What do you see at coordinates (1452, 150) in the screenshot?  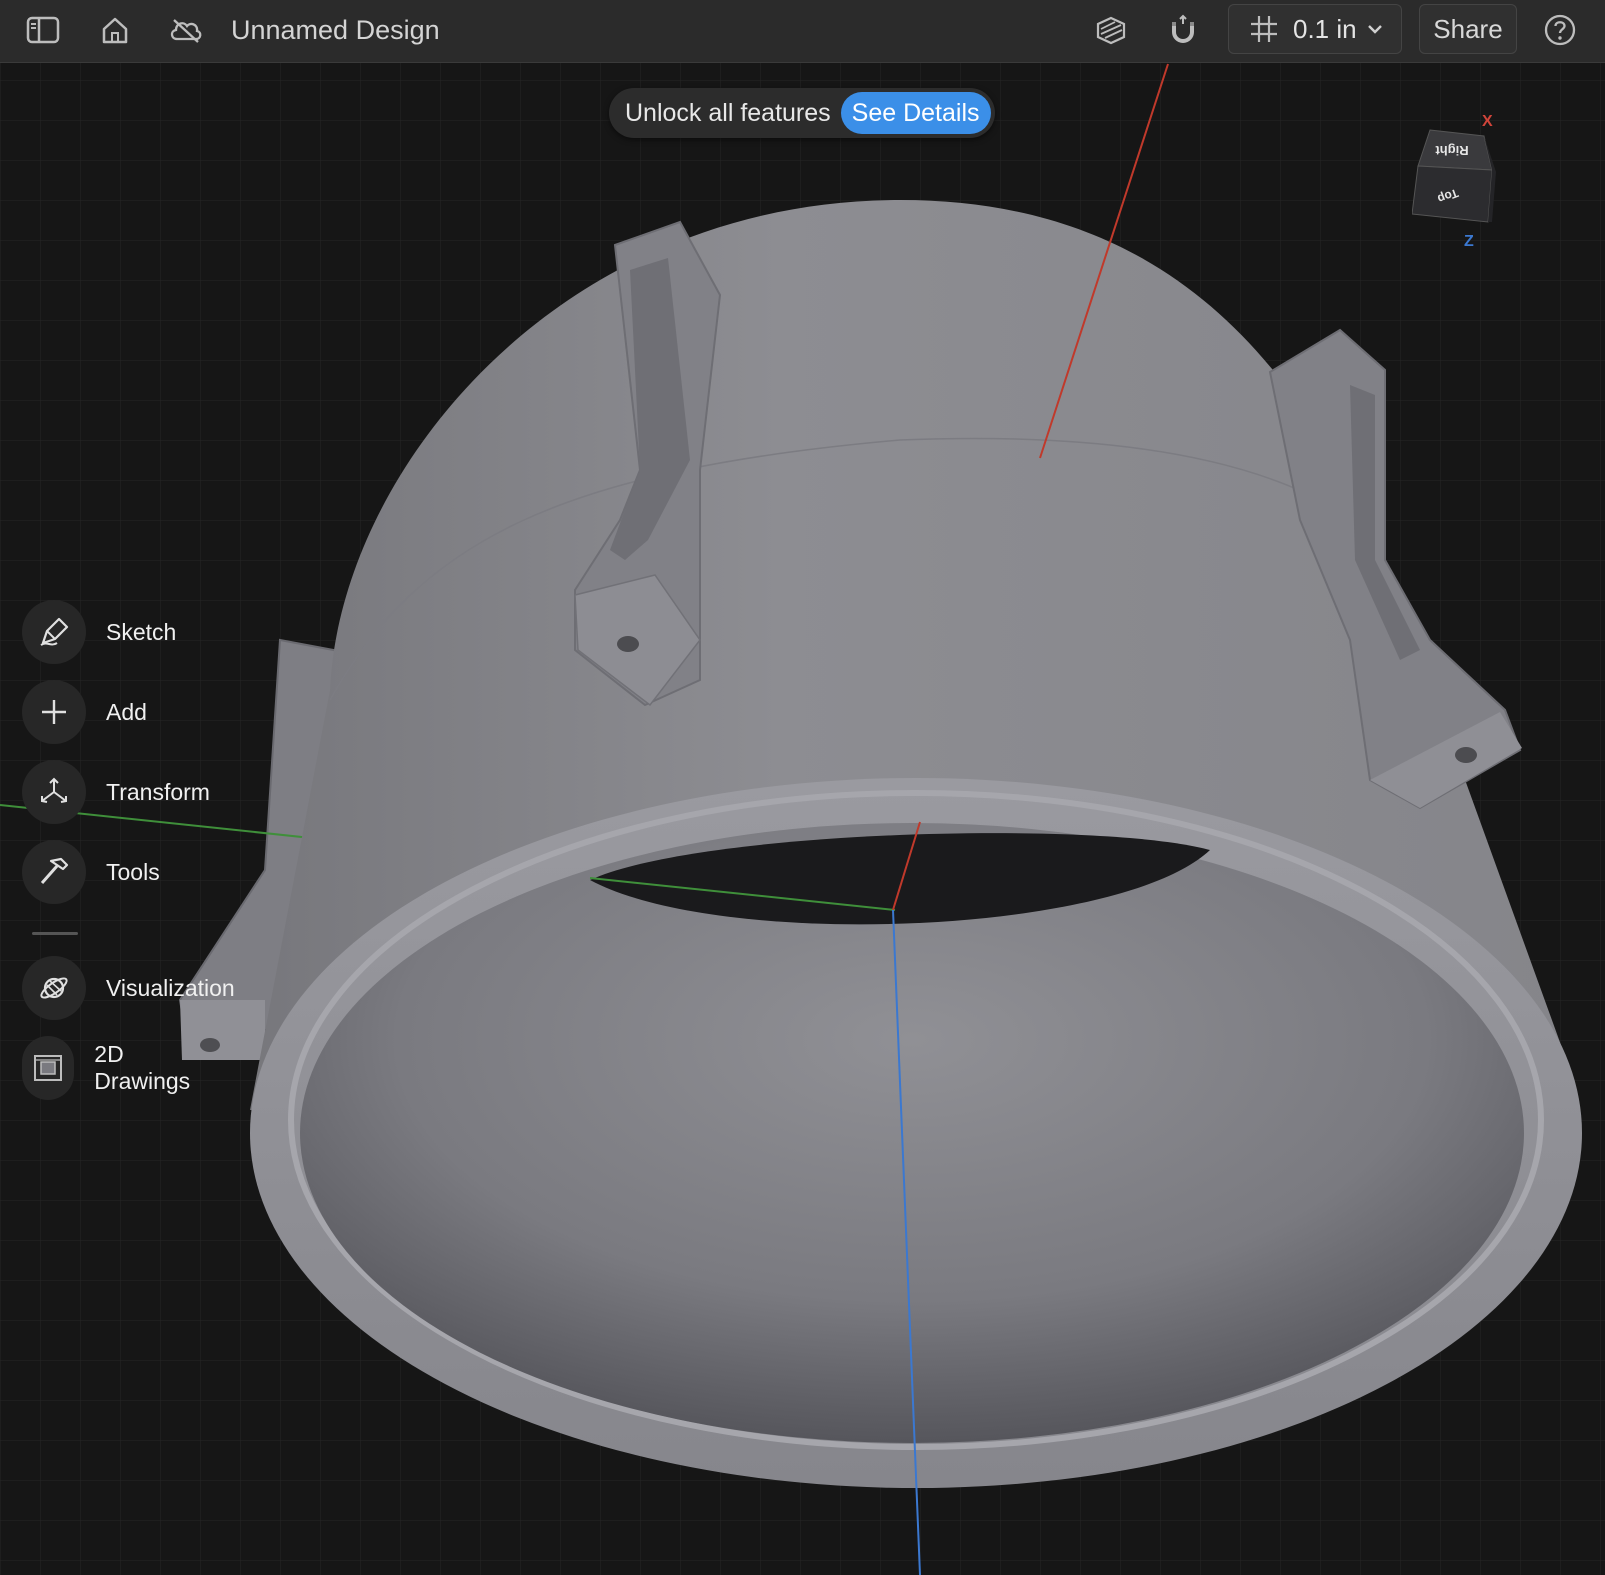 I see `viewcube-face-top: Right` at bounding box center [1452, 150].